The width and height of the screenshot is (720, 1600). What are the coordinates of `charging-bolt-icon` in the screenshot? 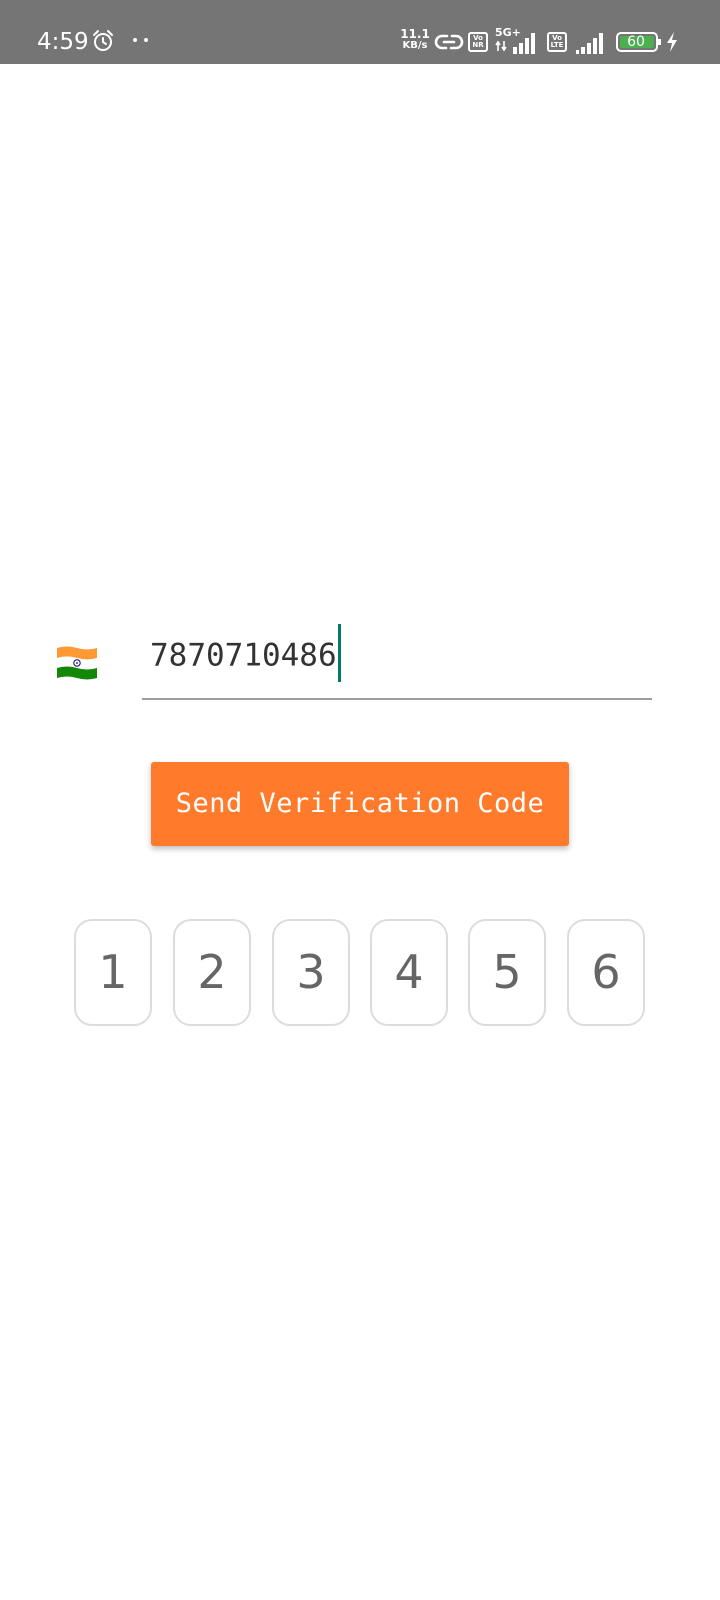 It's located at (672, 42).